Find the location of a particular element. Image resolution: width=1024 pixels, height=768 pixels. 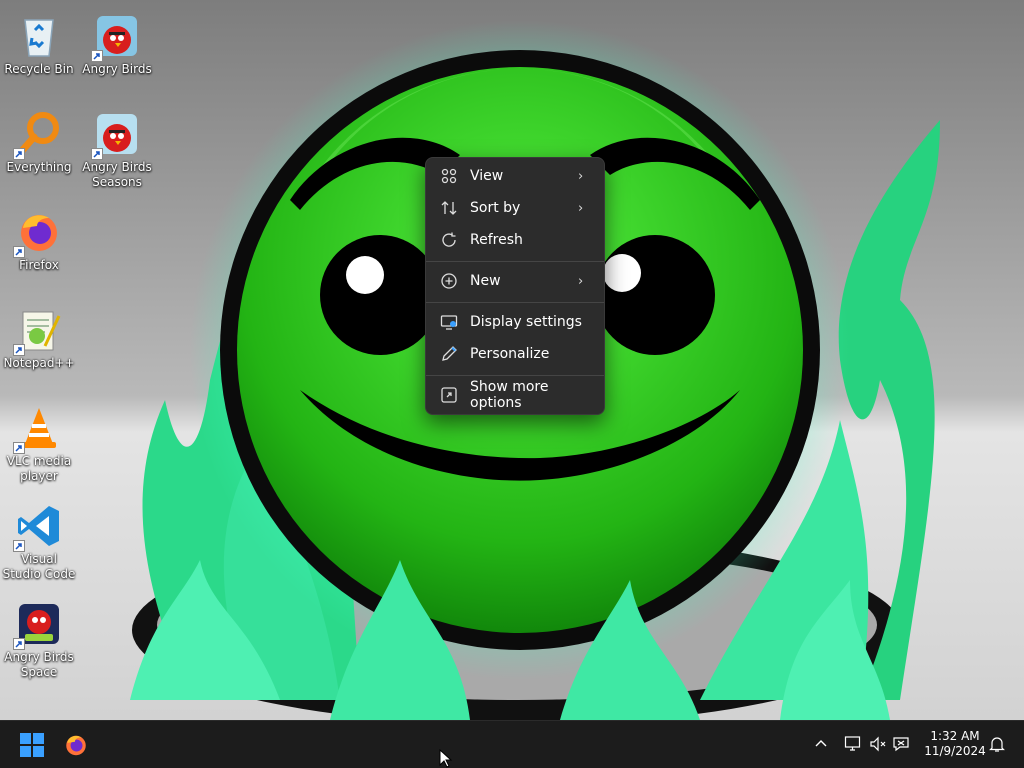

network-button is located at coordinates (853, 744).